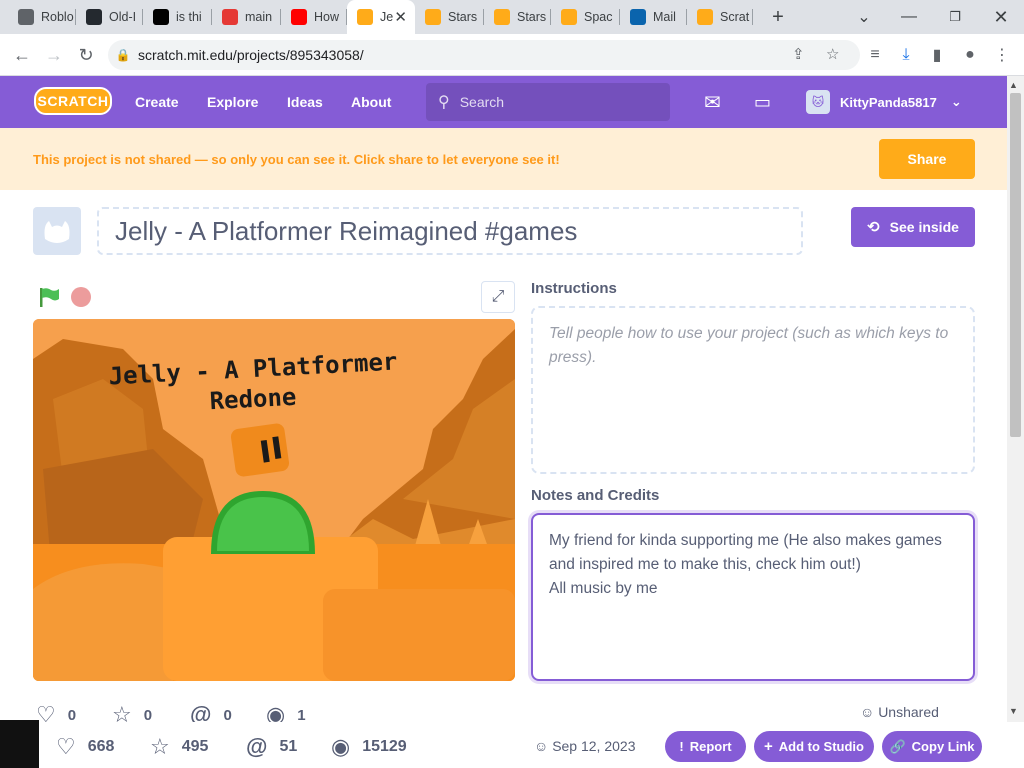 The width and height of the screenshot is (1024, 768). What do you see at coordinates (341, 746) in the screenshot?
I see `eye-icon: ◉` at bounding box center [341, 746].